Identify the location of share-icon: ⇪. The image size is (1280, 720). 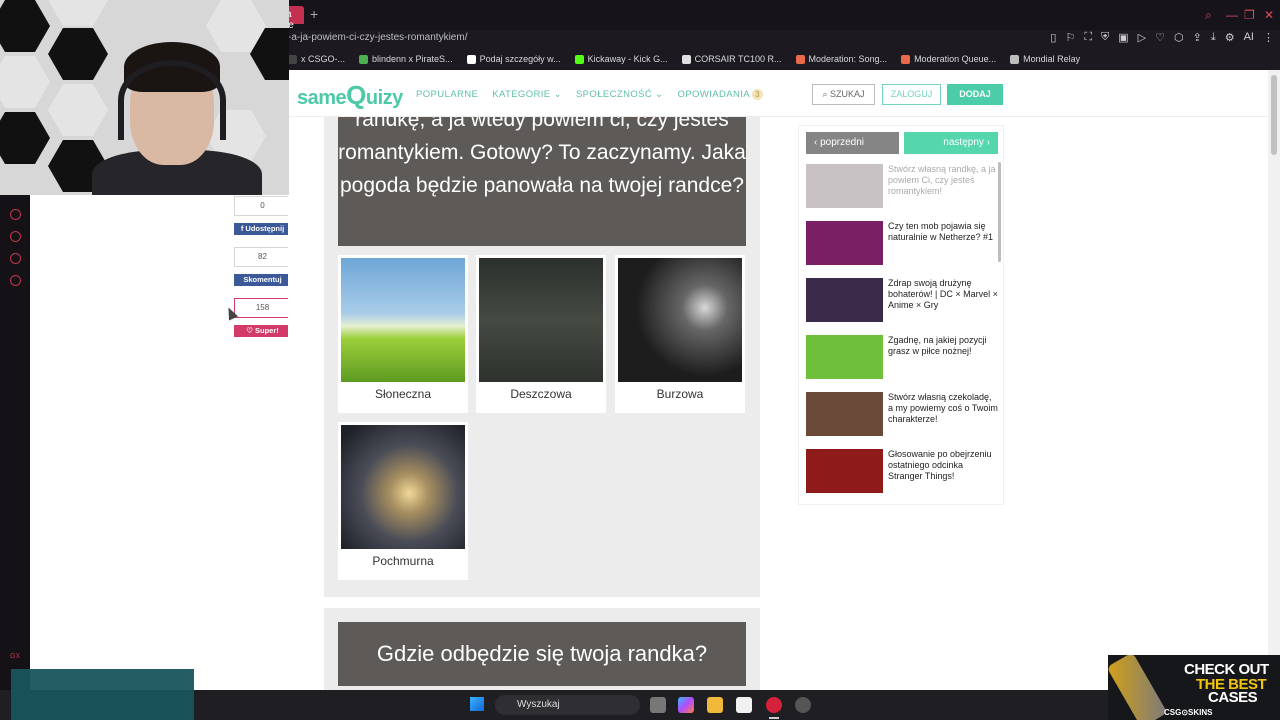
(1197, 37).